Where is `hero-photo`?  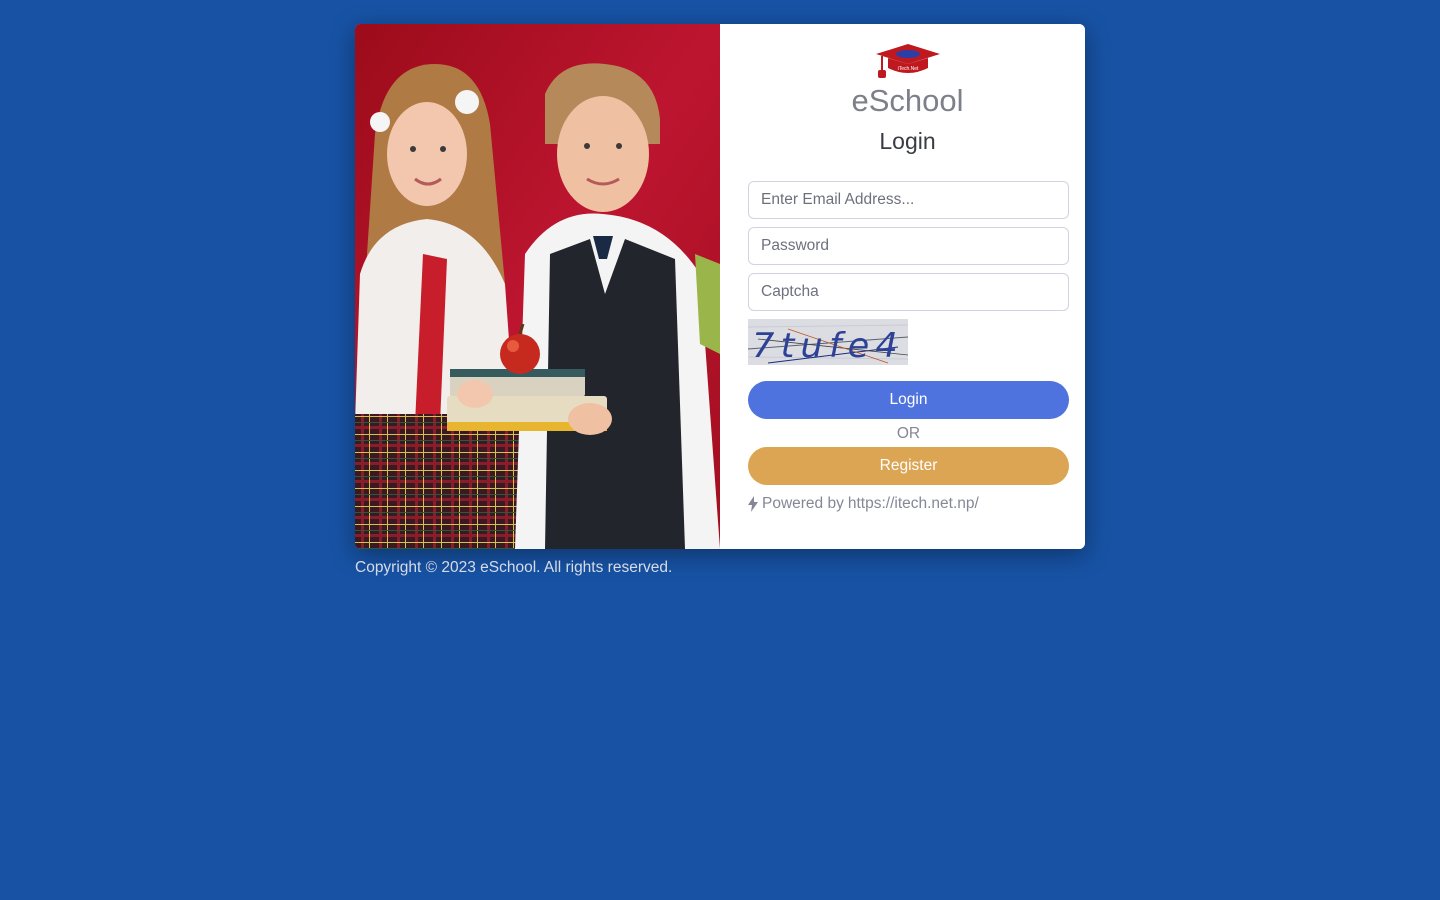 hero-photo is located at coordinates (537, 286).